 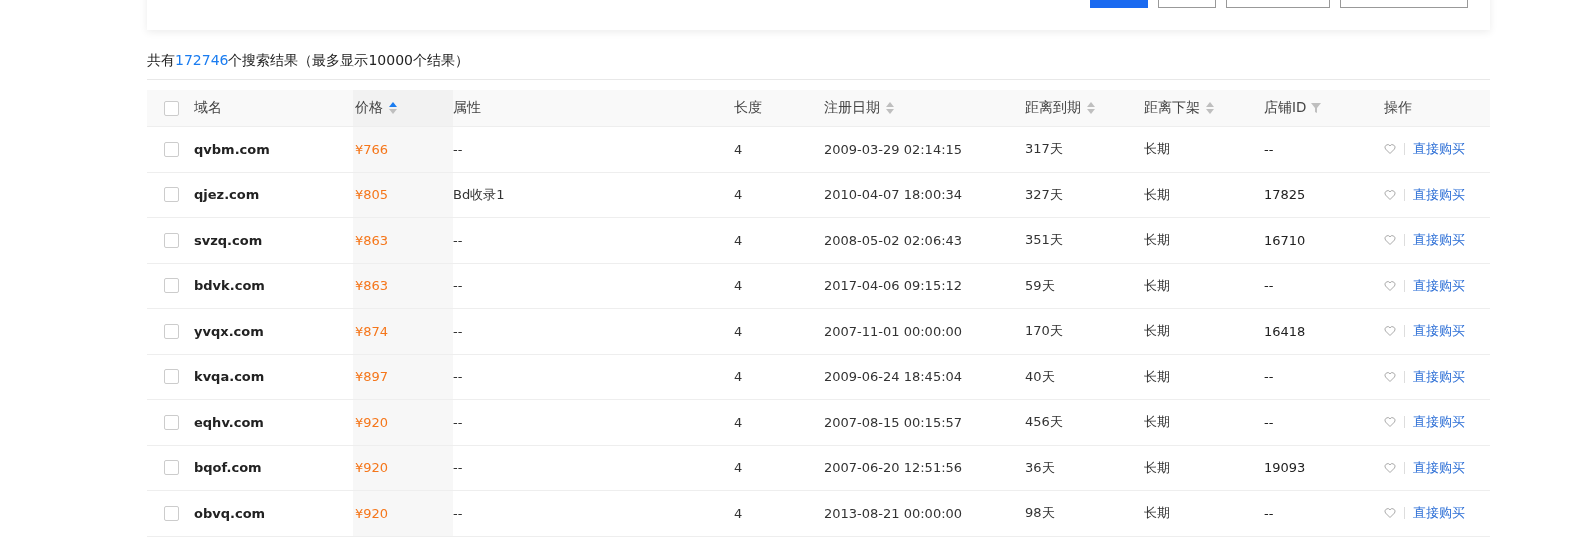 What do you see at coordinates (1172, 108) in the screenshot?
I see `column-header: 距离下架` at bounding box center [1172, 108].